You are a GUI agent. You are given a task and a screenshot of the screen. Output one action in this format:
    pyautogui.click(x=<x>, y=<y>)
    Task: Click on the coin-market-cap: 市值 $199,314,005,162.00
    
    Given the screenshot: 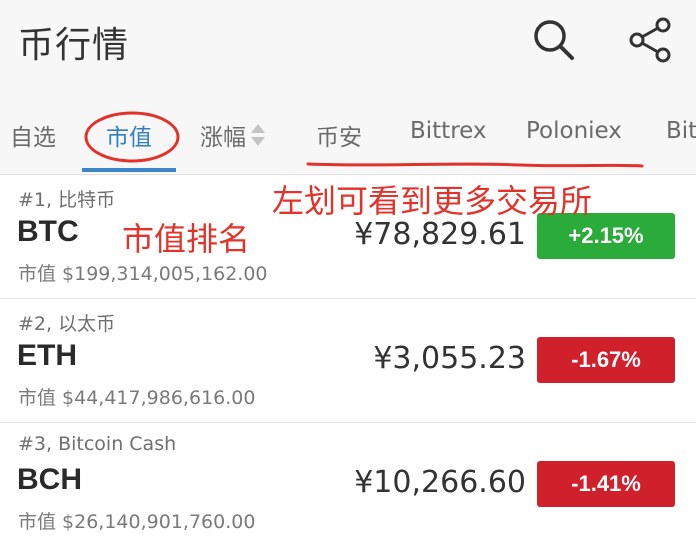 What is the action you would take?
    pyautogui.click(x=143, y=274)
    